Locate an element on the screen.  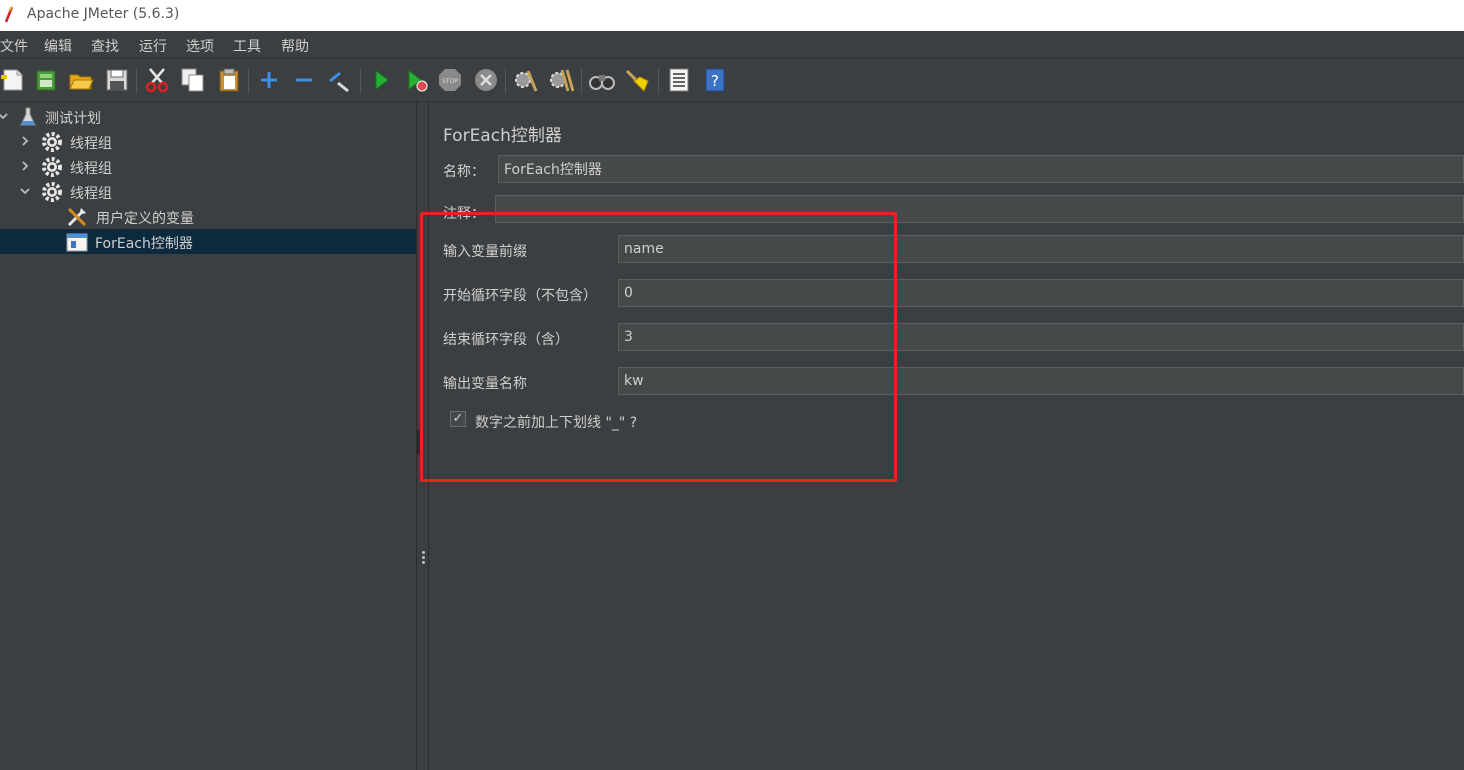
tree-item-label: 测试计划 is located at coordinates (73, 119).